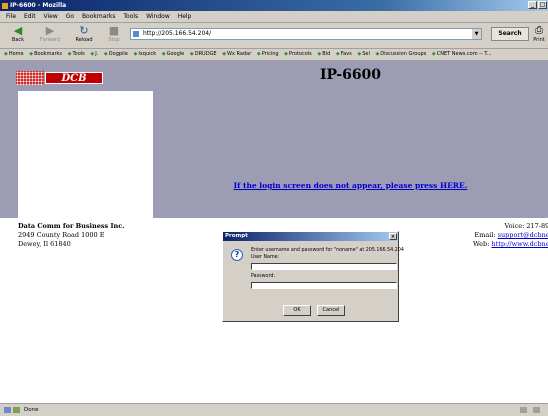 The image size is (548, 416). Describe the element at coordinates (274, 5) in the screenshot. I see `window-titlebar: IP-6600 - Mozilla _ □` at that location.